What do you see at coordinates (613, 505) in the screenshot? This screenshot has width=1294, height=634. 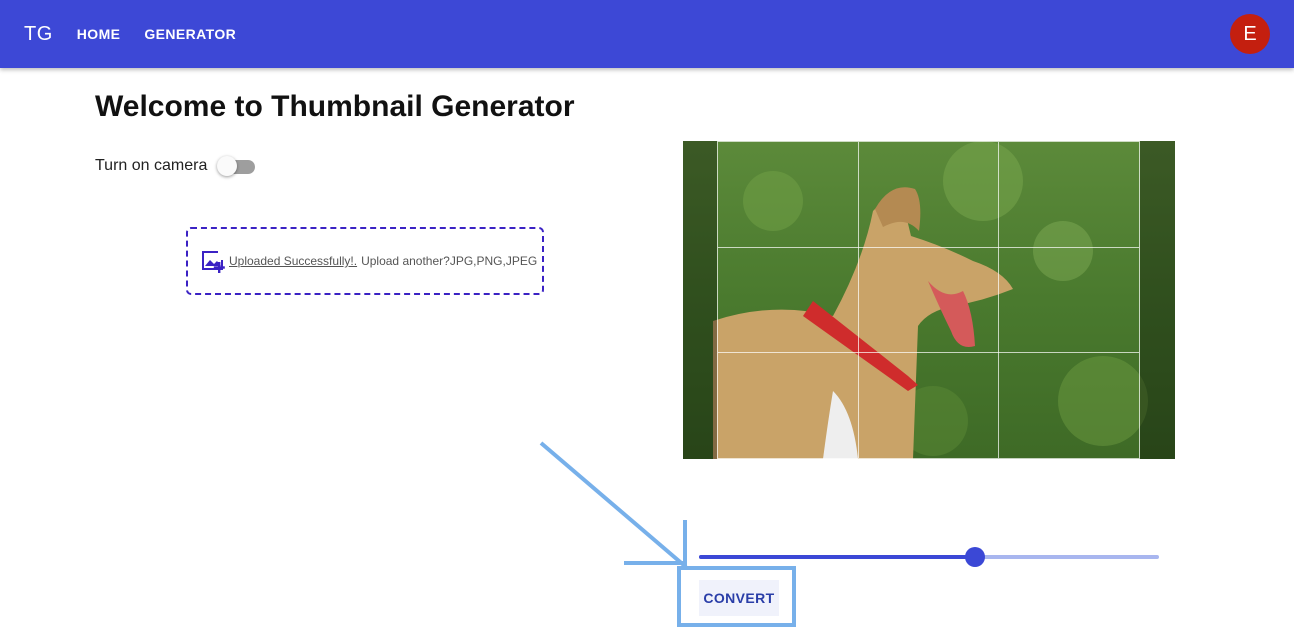 I see `annotation-arrow` at bounding box center [613, 505].